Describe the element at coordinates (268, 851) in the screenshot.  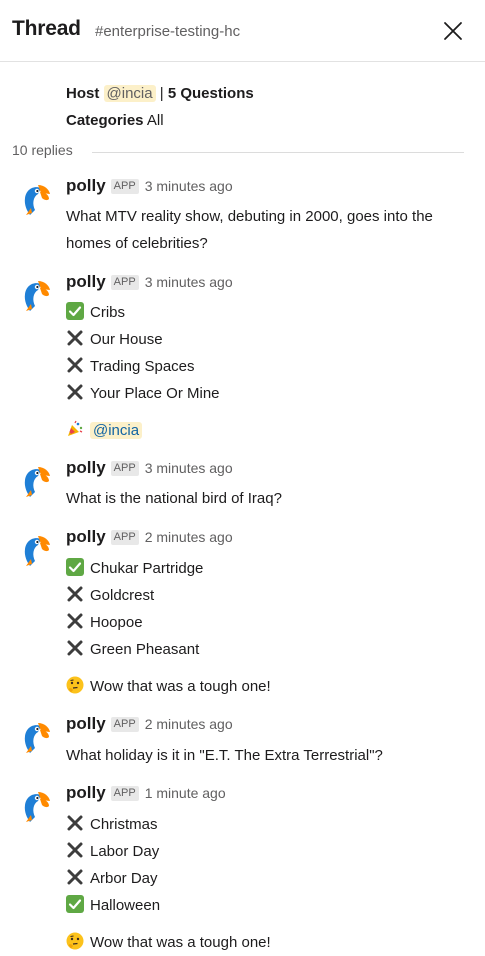
I see `answer-item: Labor Day` at that location.